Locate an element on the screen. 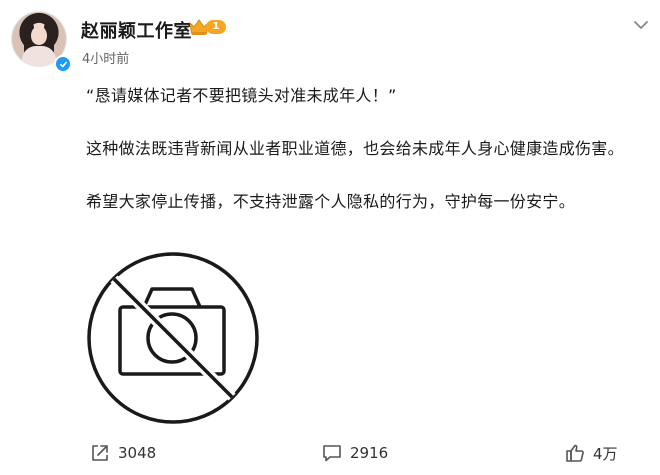 The width and height of the screenshot is (660, 475). post-paragraph: “恳请媒体记者不要把镜头对准未成年人！” is located at coordinates (241, 95).